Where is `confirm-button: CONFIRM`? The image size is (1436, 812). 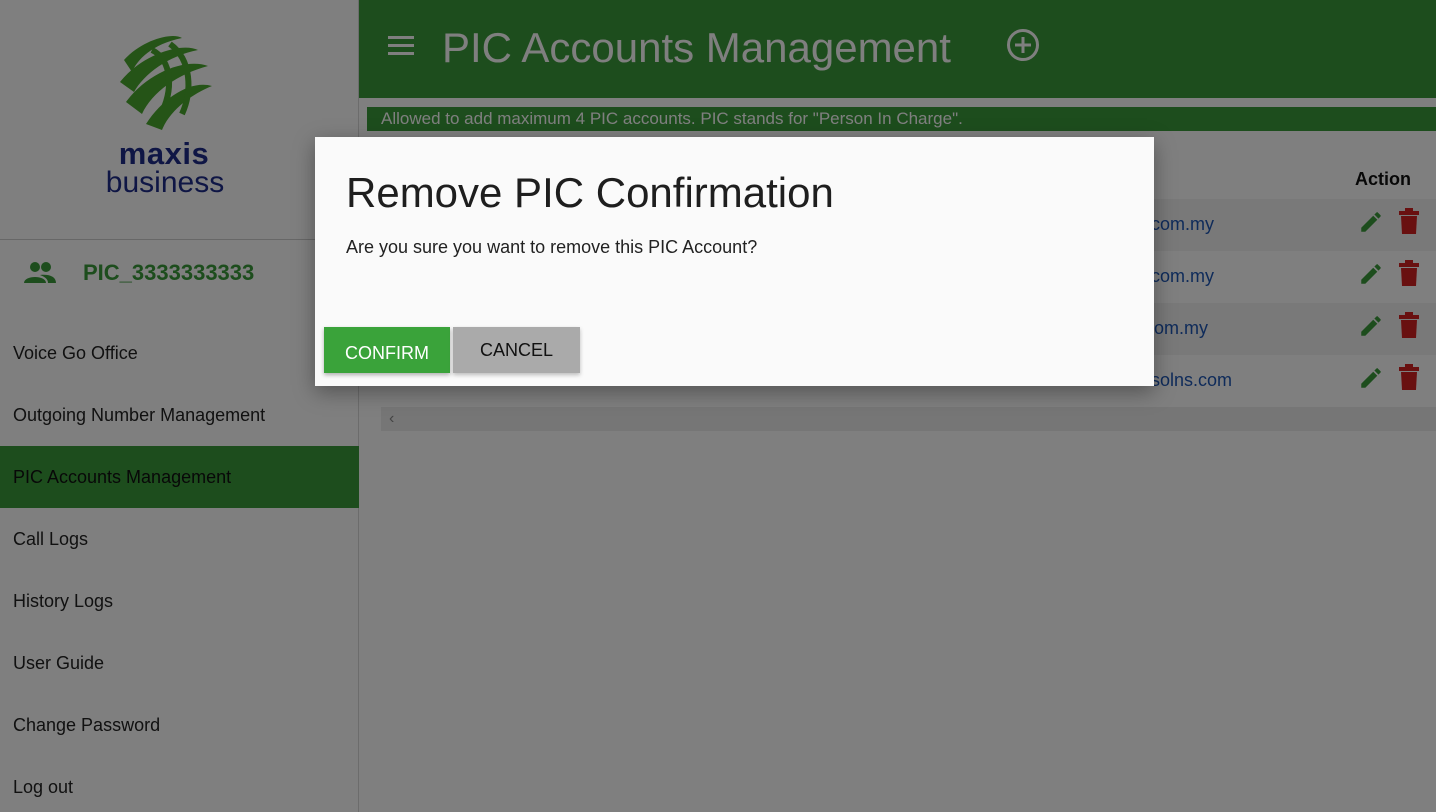
confirm-button: CONFIRM is located at coordinates (387, 350).